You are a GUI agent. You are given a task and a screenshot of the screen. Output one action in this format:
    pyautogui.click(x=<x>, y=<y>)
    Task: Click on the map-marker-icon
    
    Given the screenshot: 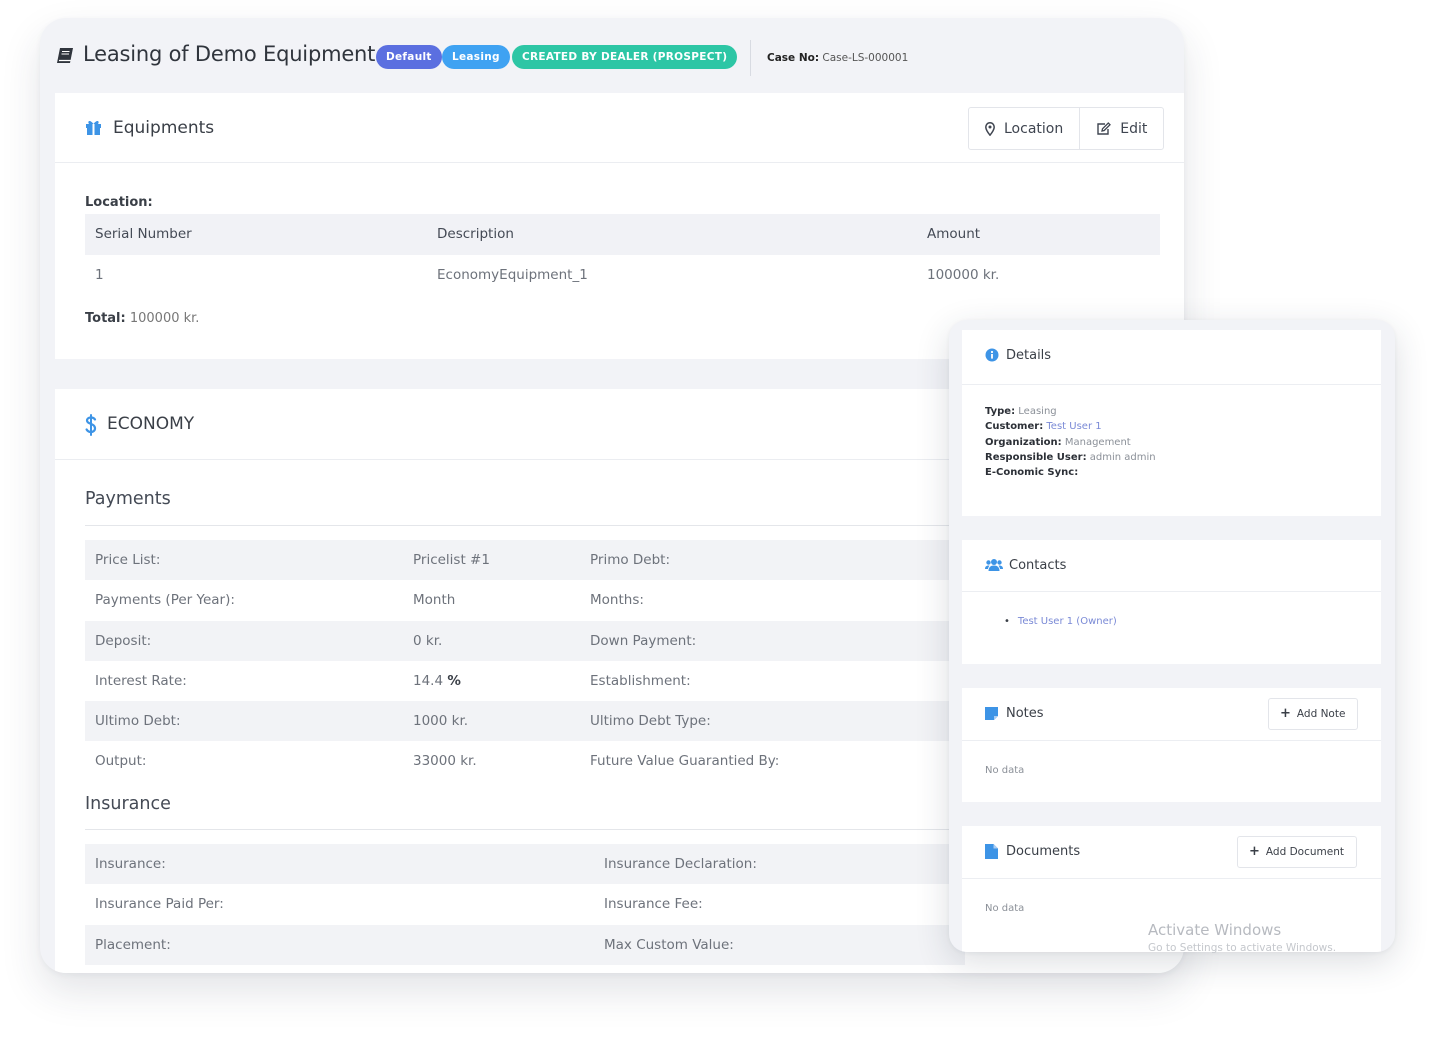 What is the action you would take?
    pyautogui.click(x=990, y=128)
    